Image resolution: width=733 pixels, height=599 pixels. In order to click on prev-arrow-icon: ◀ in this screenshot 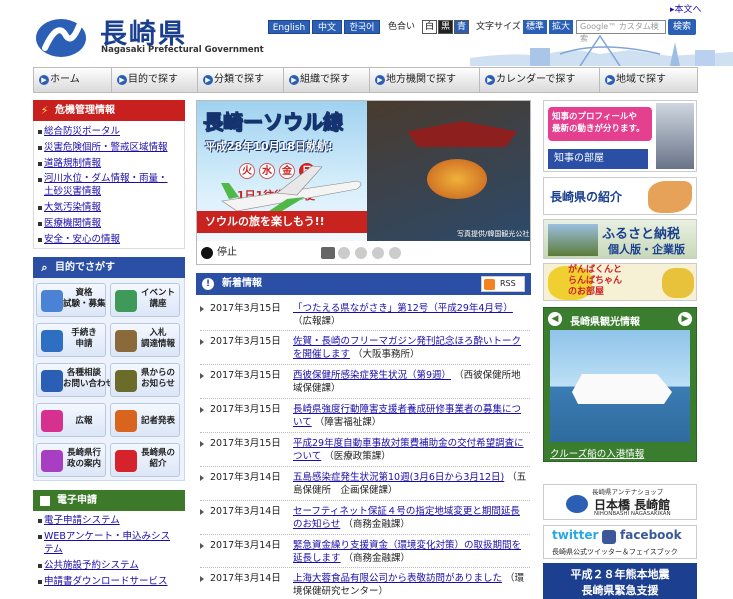, I will do `click(555, 319)`.